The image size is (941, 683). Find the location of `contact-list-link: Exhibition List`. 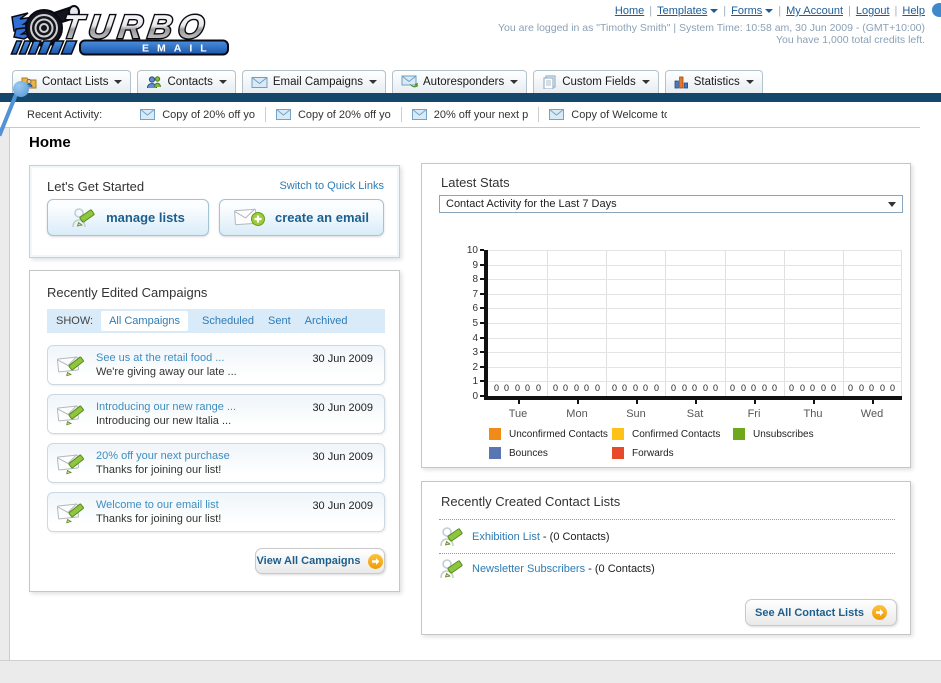

contact-list-link: Exhibition List is located at coordinates (506, 537).